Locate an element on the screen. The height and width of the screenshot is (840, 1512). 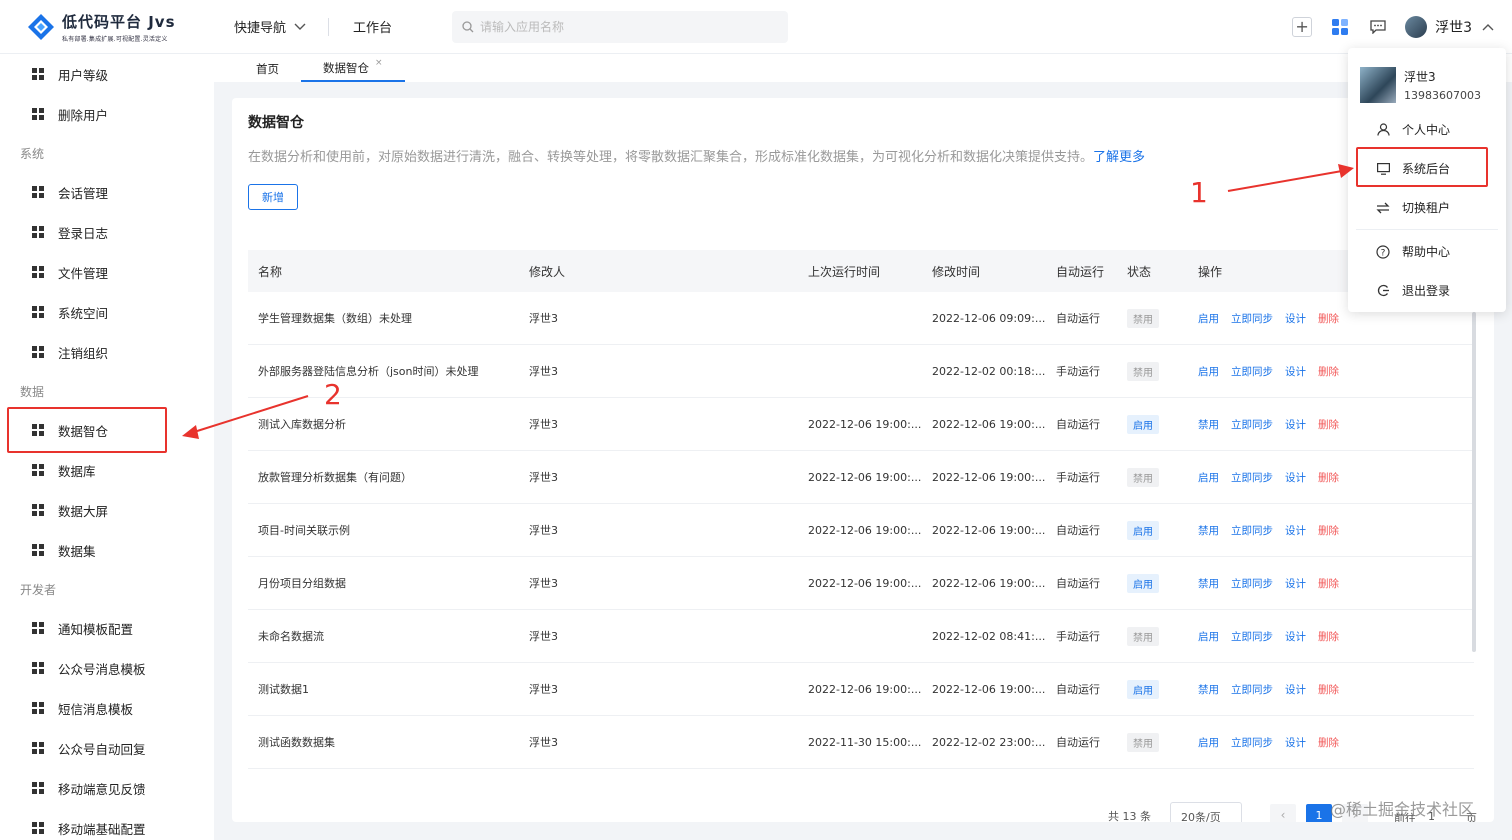
user-icon is located at coordinates (1383, 129).